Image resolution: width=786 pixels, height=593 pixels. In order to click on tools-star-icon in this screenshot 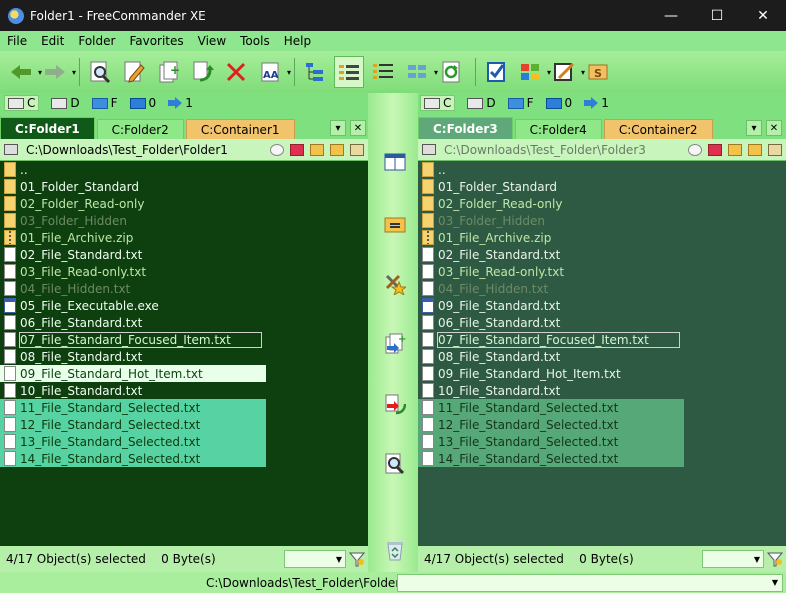, I will do `click(395, 284)`.